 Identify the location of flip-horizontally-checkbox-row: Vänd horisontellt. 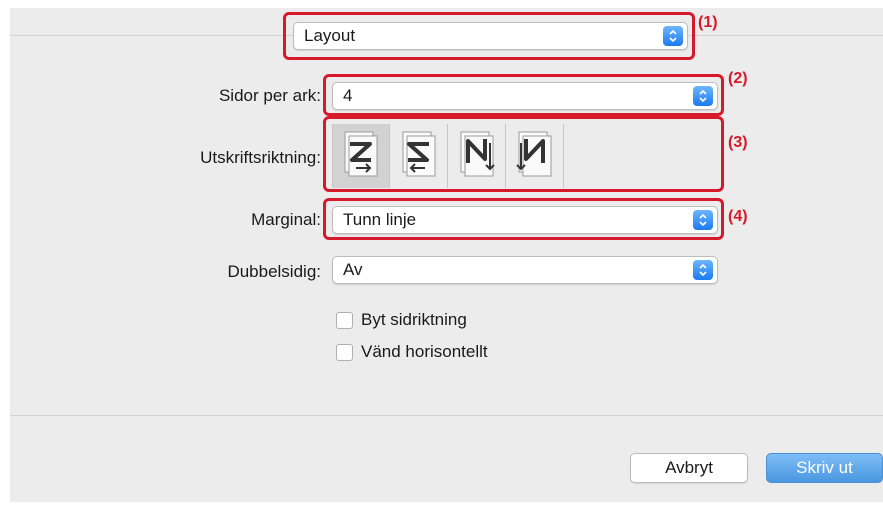
(412, 352).